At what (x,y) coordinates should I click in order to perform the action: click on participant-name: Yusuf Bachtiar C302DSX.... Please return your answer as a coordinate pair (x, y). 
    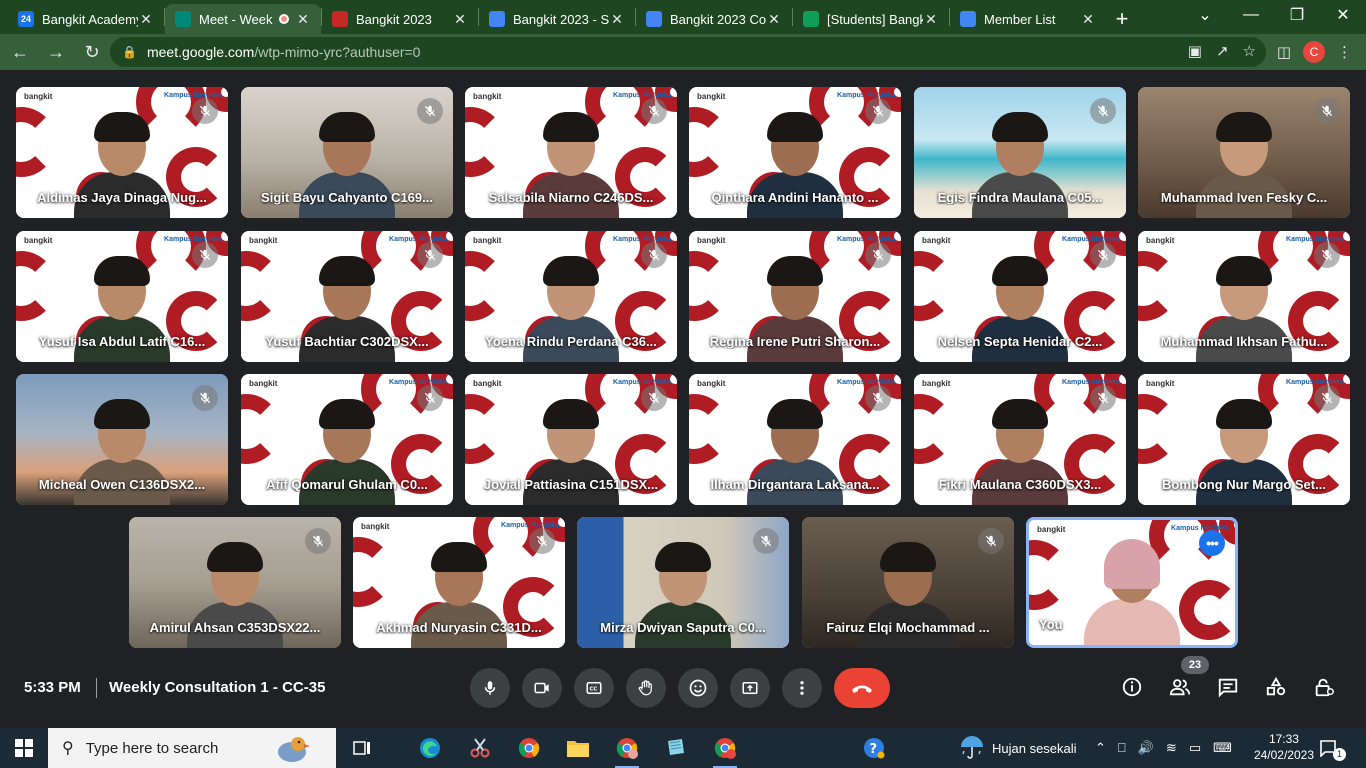
    Looking at the image, I should click on (347, 341).